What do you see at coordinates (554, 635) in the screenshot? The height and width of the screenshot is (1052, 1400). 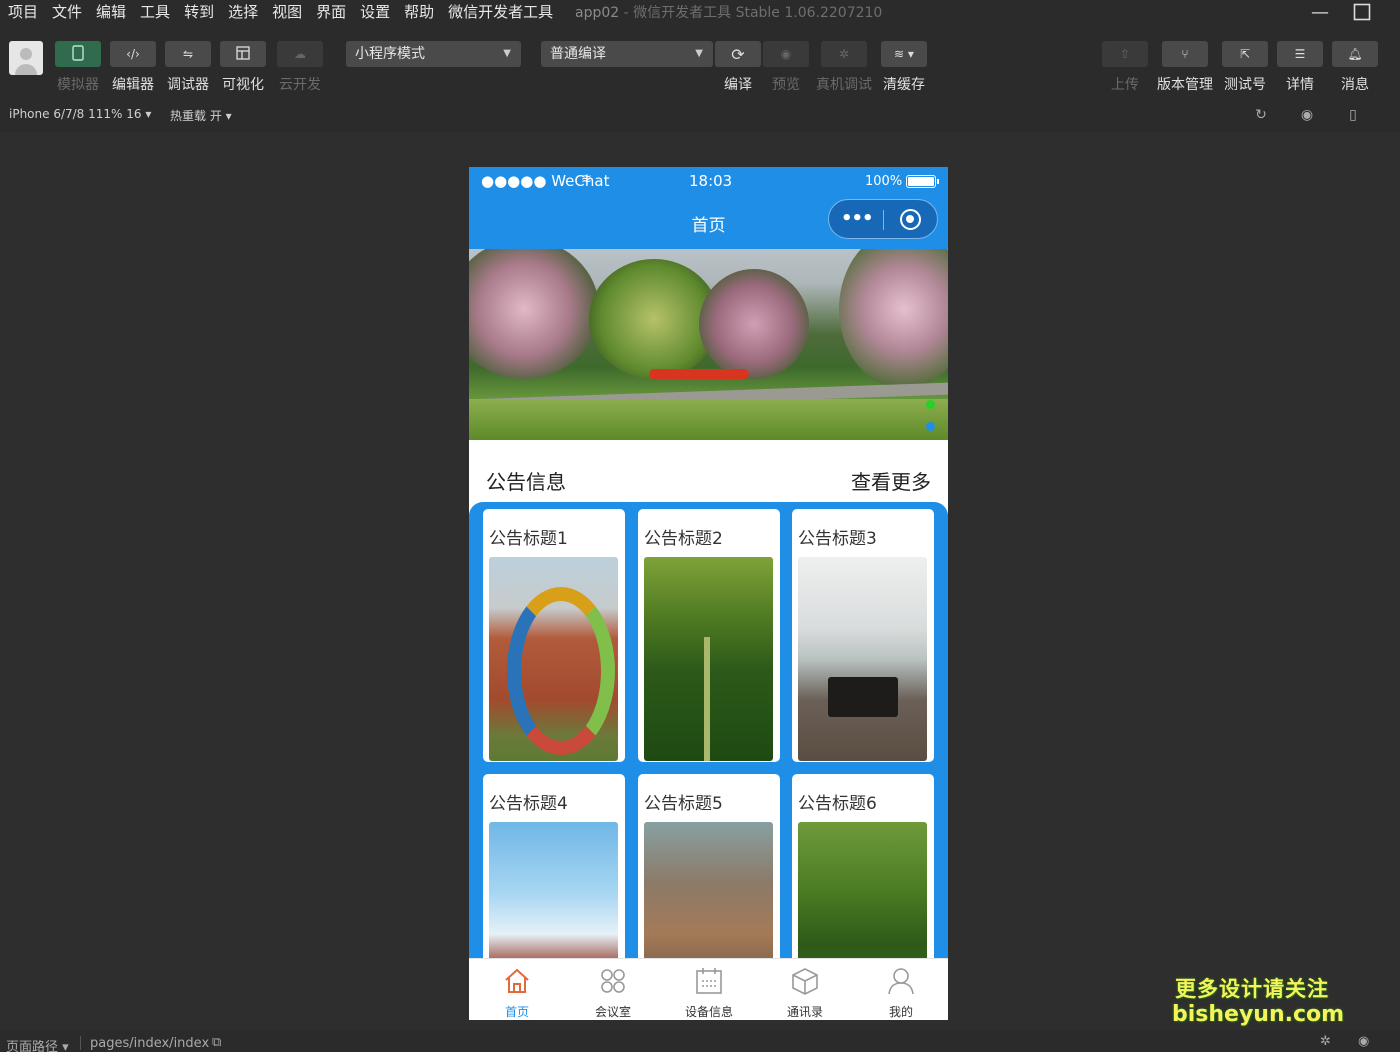 I see `notice-card: 公告标题1` at bounding box center [554, 635].